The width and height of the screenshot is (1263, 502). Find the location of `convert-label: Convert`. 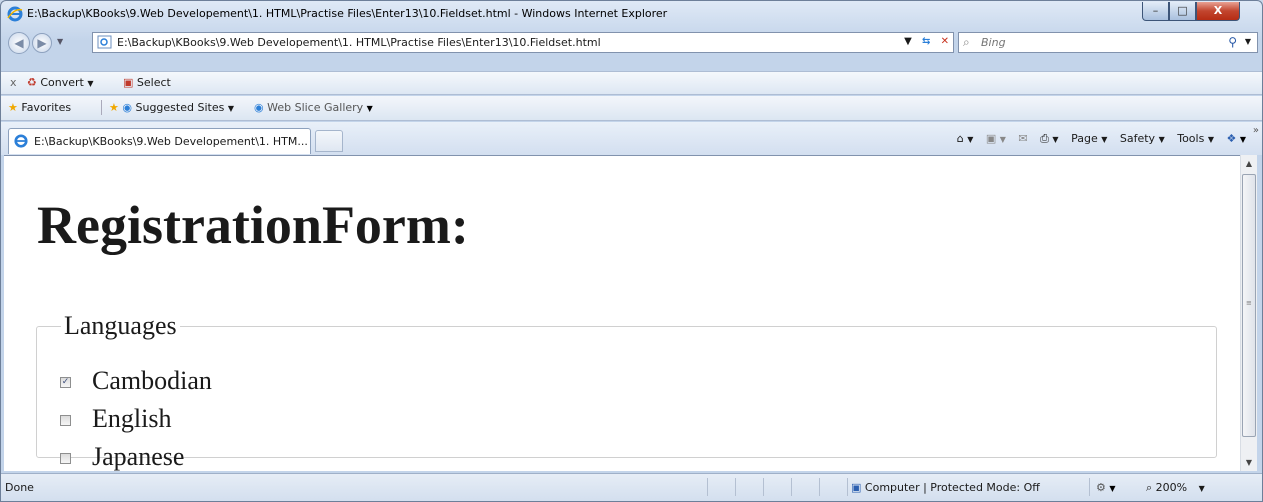

convert-label: Convert is located at coordinates (62, 82).